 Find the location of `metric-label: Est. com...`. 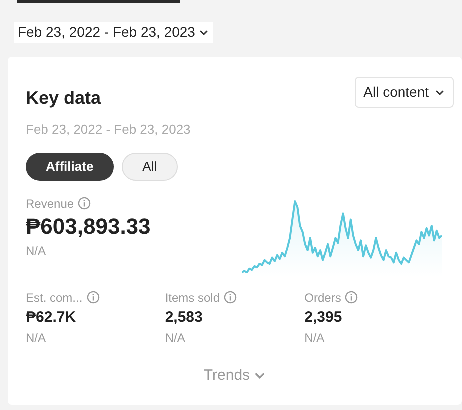

metric-label: Est. com... is located at coordinates (54, 298).